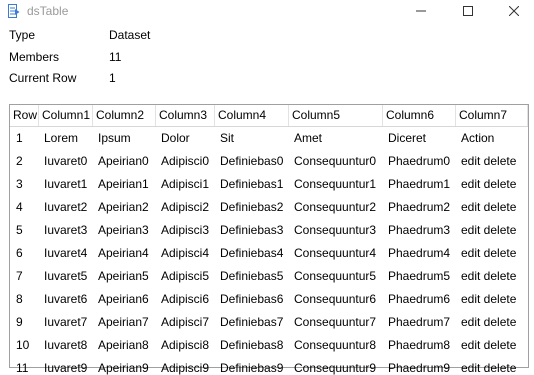 The image size is (534, 375). Describe the element at coordinates (419, 161) in the screenshot. I see `table-cell: Phaedrum0` at that location.